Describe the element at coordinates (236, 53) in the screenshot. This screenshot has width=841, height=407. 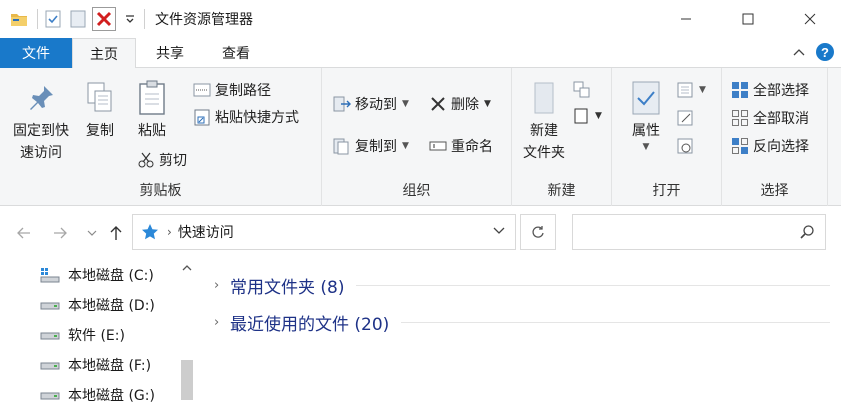
I see `tab-view: 查看` at that location.